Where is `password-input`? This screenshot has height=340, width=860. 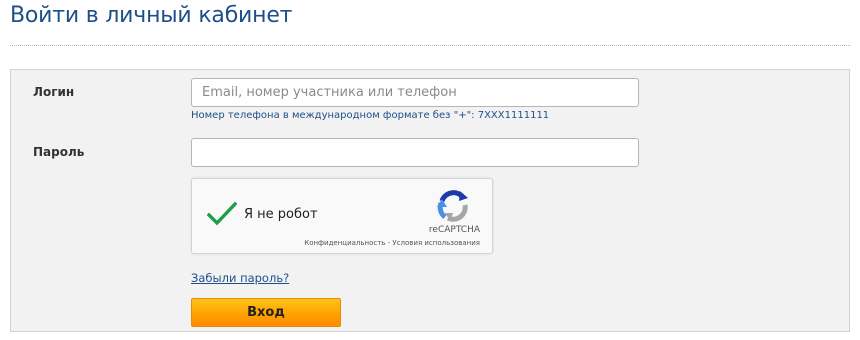 password-input is located at coordinates (415, 152).